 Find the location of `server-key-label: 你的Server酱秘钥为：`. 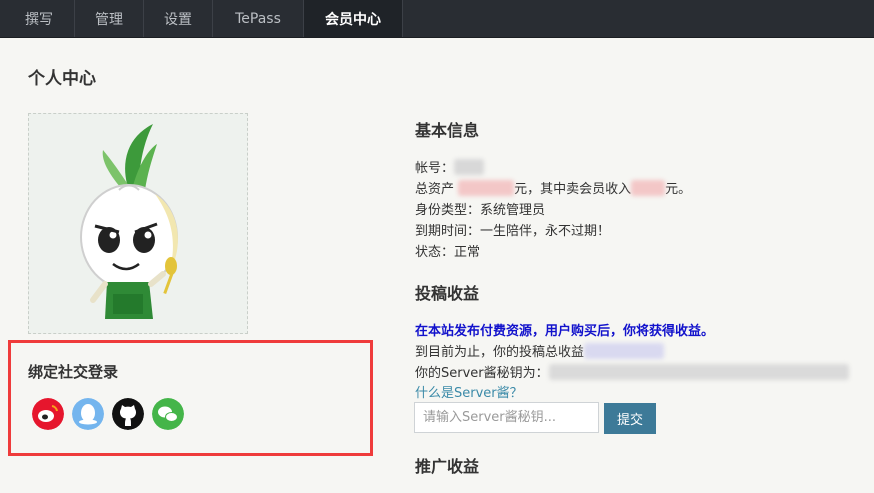

server-key-label: 你的Server酱秘钥为： is located at coordinates (482, 373).